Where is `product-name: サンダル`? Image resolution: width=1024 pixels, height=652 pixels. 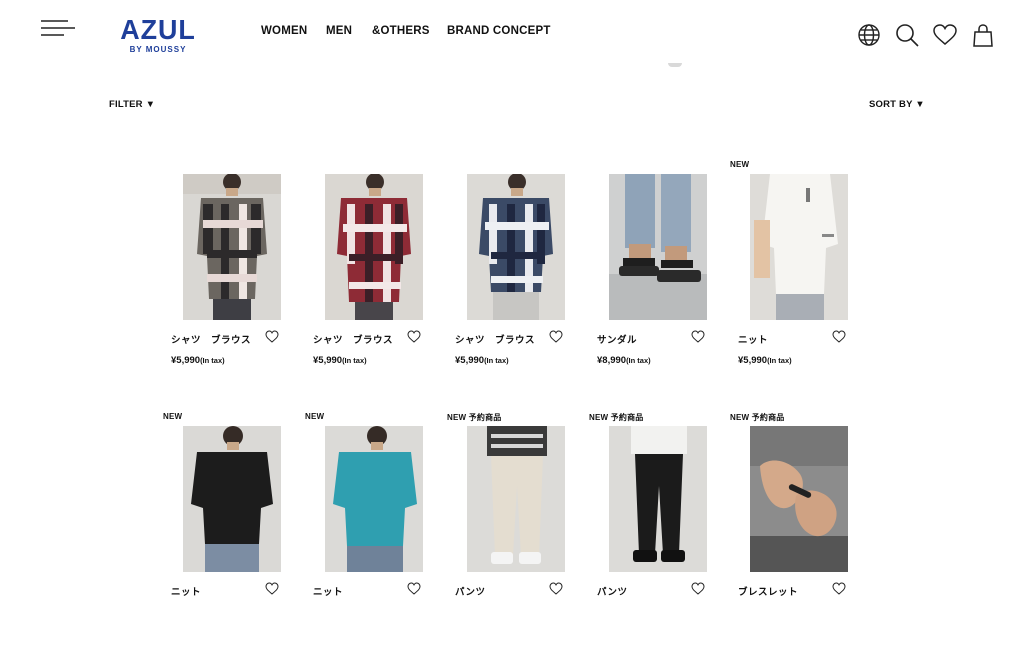 product-name: サンダル is located at coordinates (617, 340).